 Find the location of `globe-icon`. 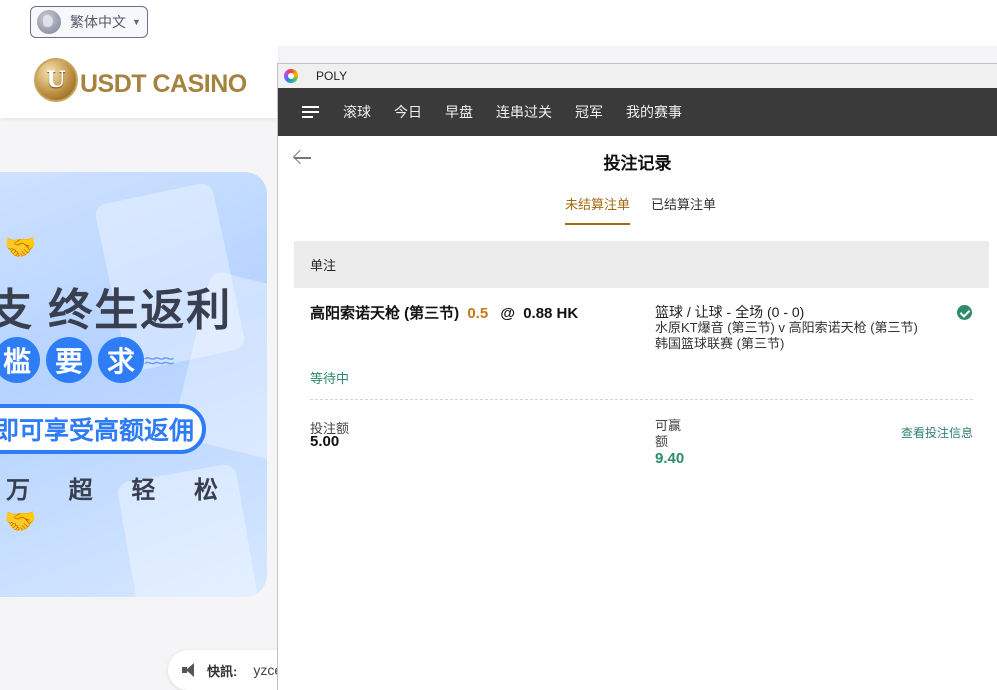

globe-icon is located at coordinates (49, 22).